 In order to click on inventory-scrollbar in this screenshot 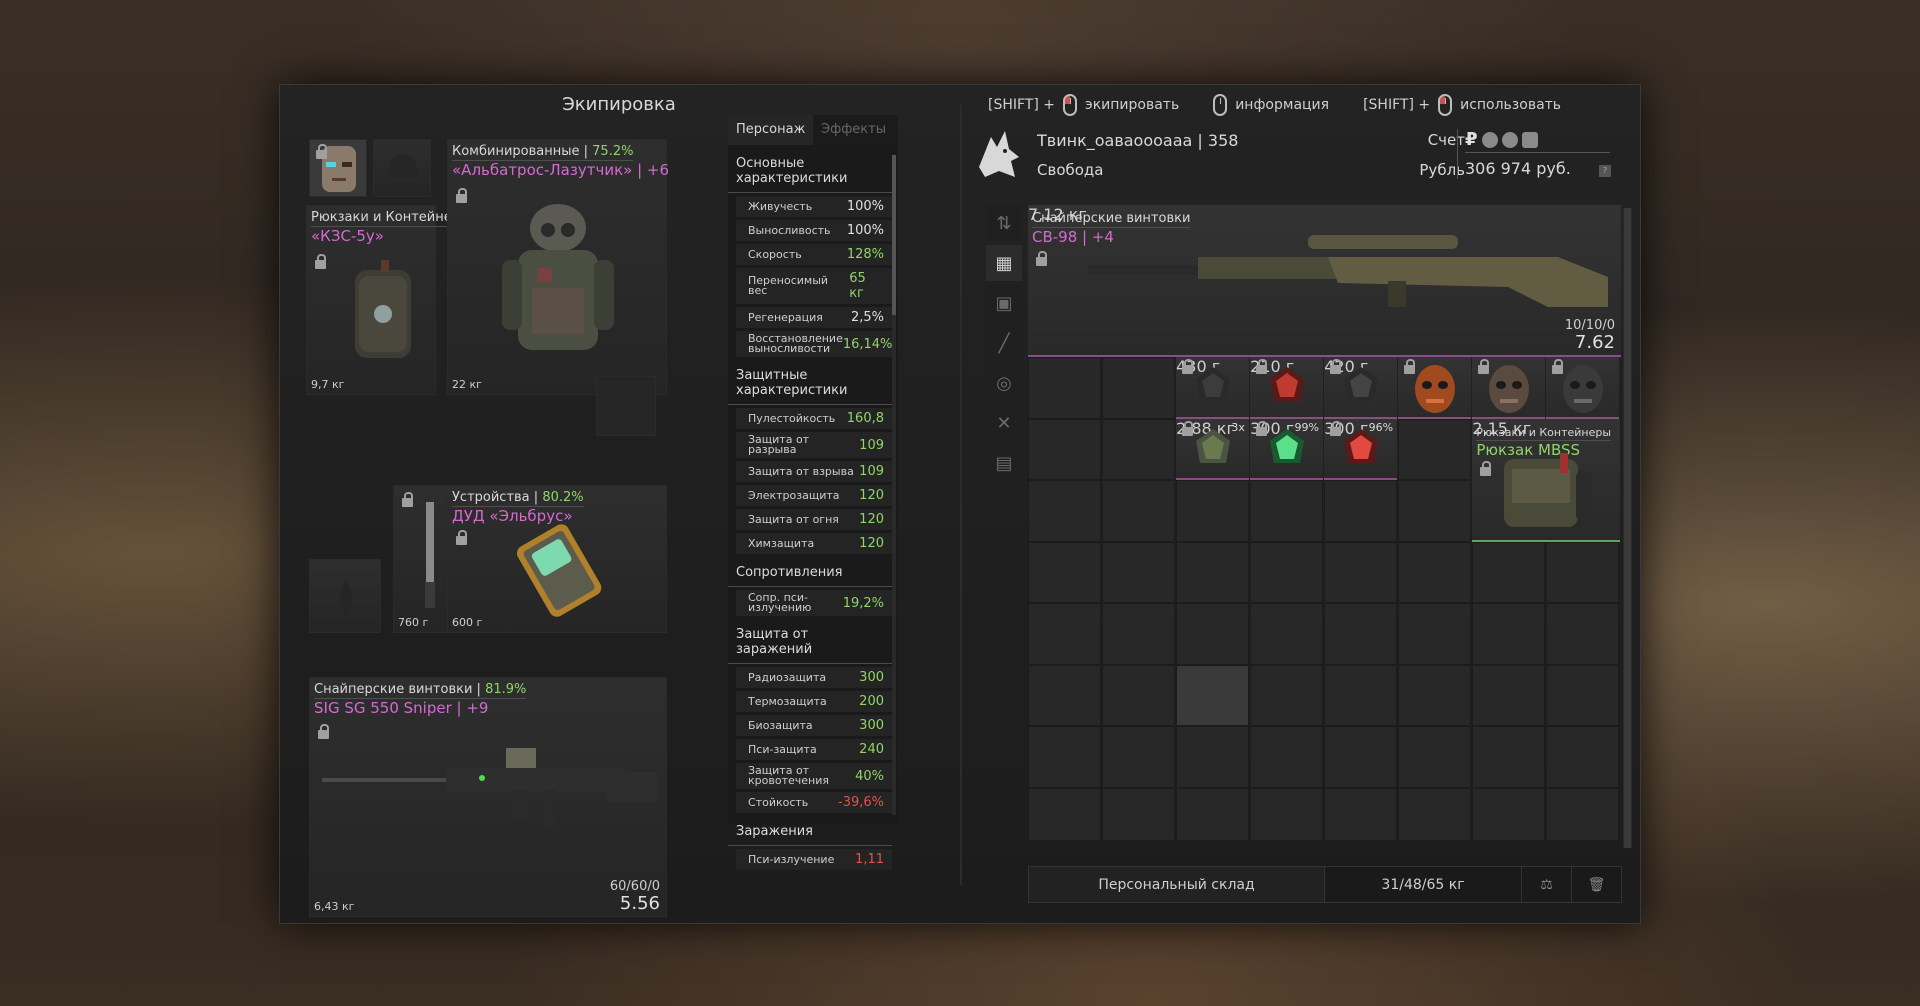, I will do `click(1627, 528)`.